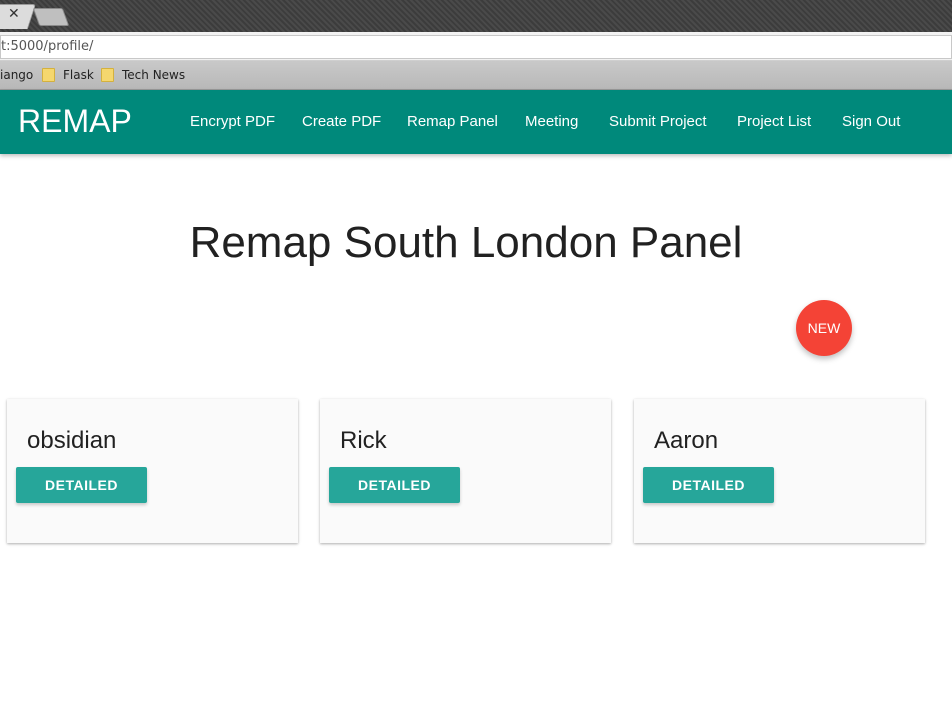 This screenshot has width=952, height=713. I want to click on close-icon: ✕, so click(14, 14).